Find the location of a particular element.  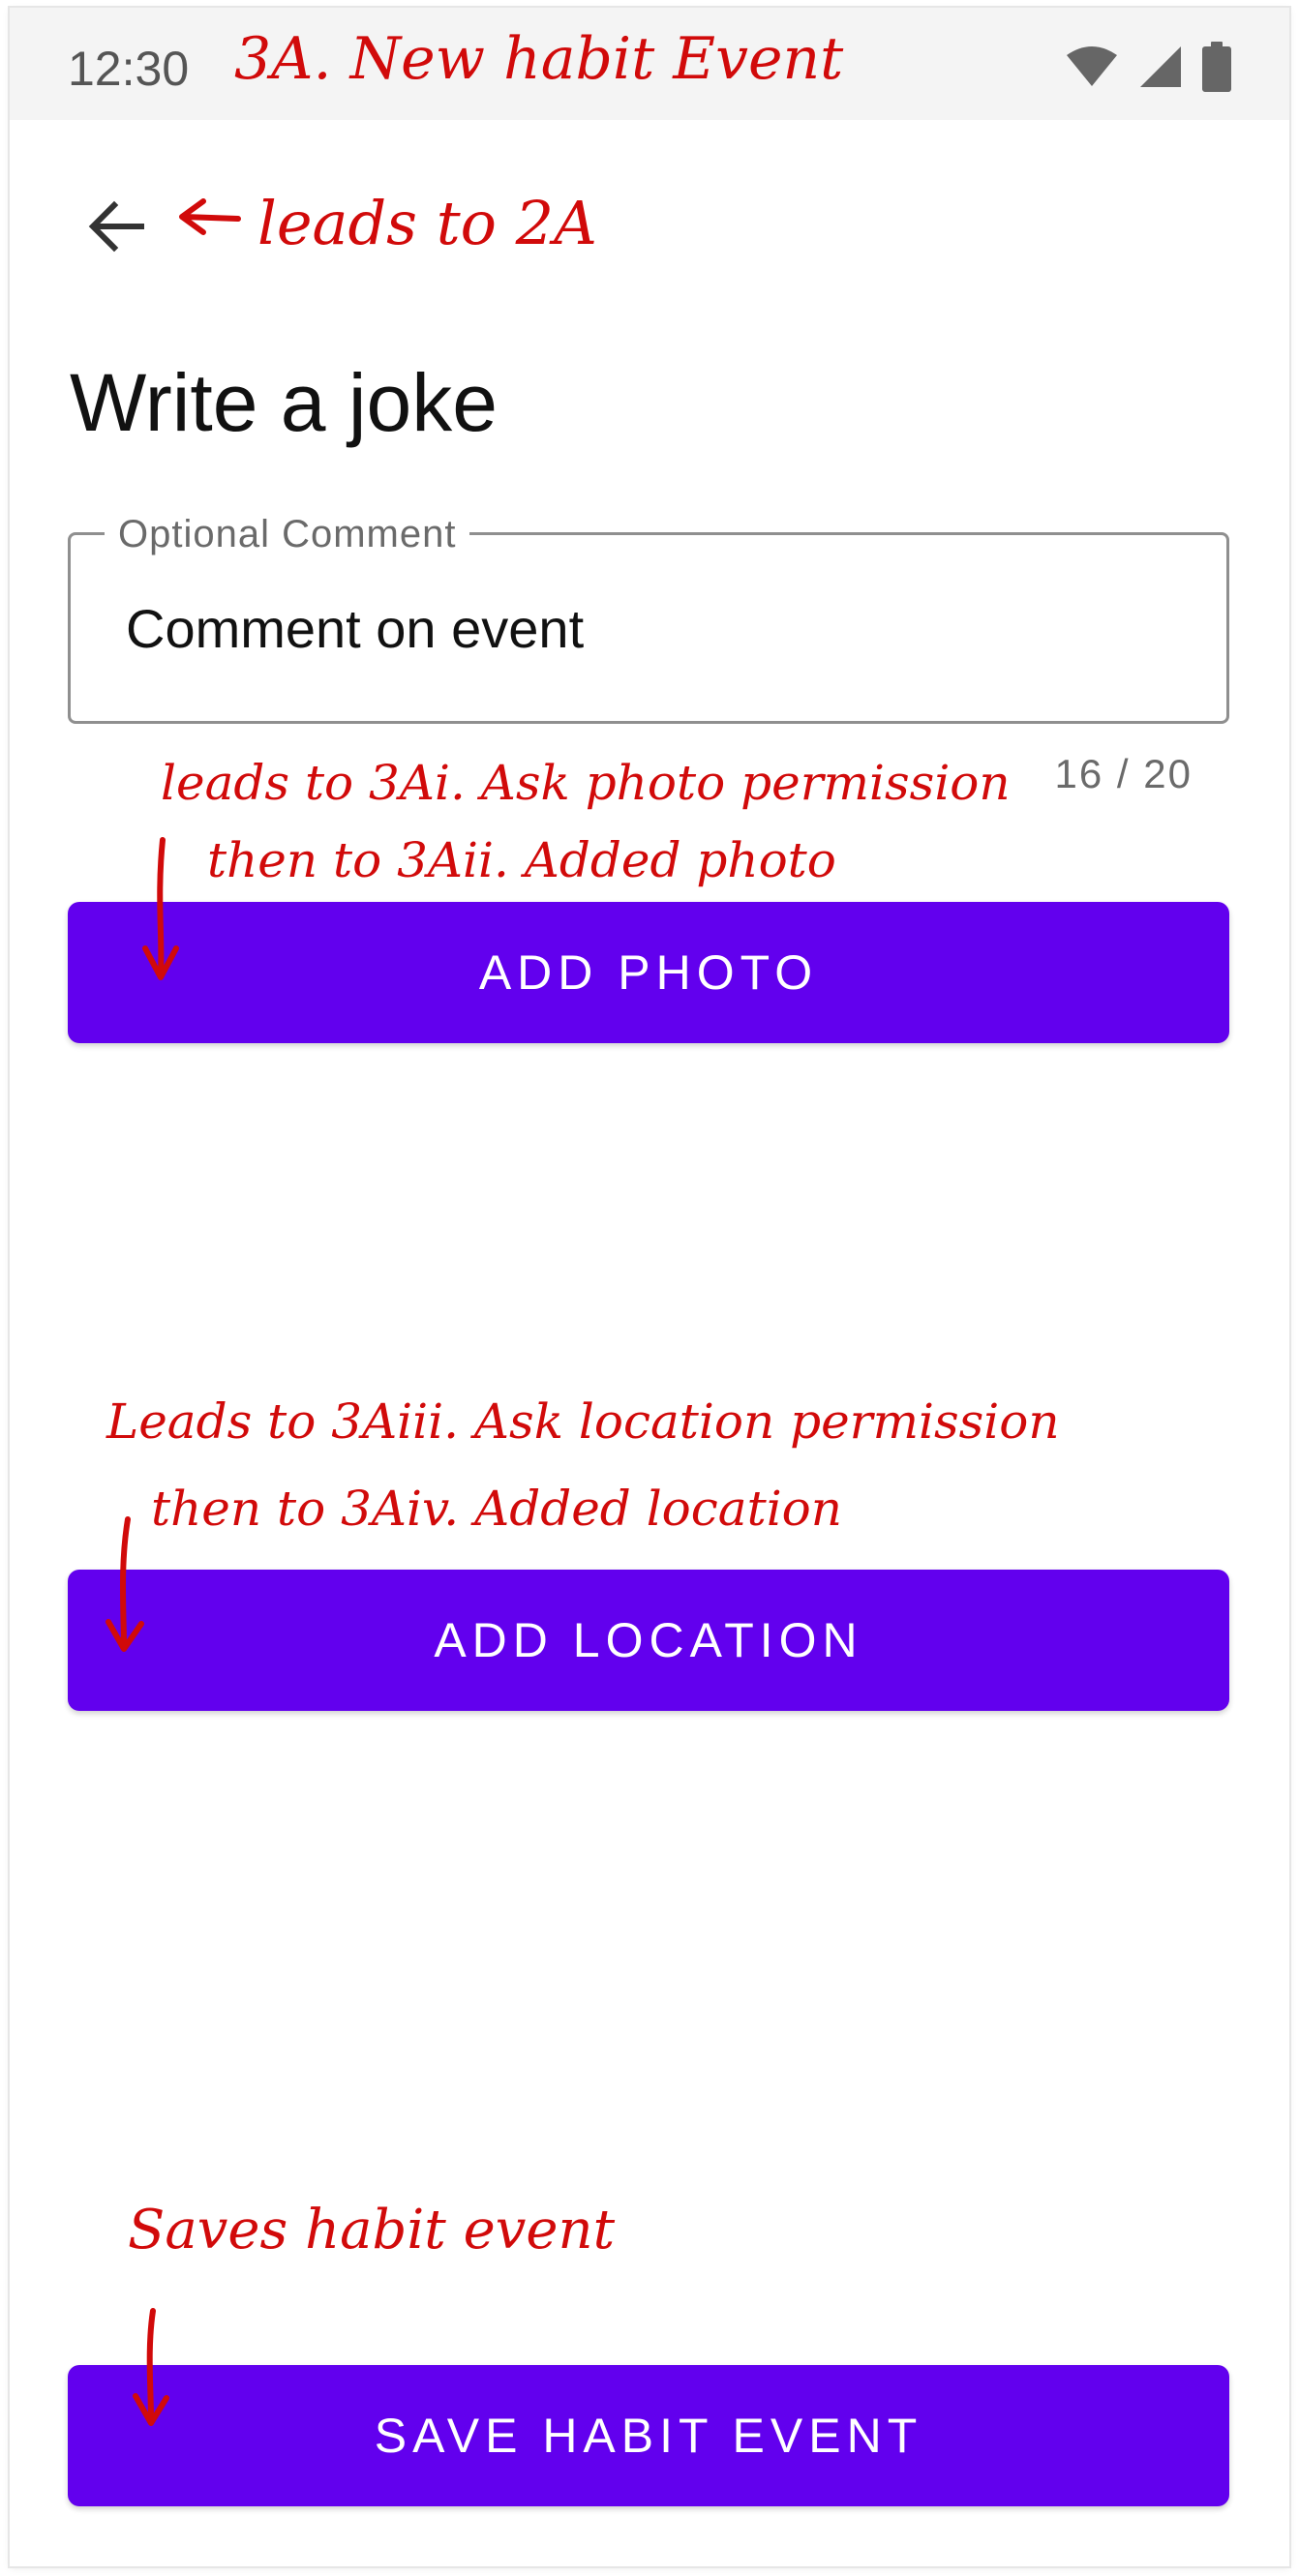

annotation-screen-title: 3A. New habit Event is located at coordinates (539, 59).